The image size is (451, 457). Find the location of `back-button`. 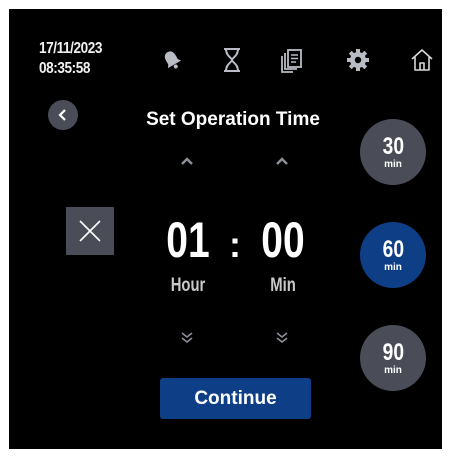

back-button is located at coordinates (63, 115).